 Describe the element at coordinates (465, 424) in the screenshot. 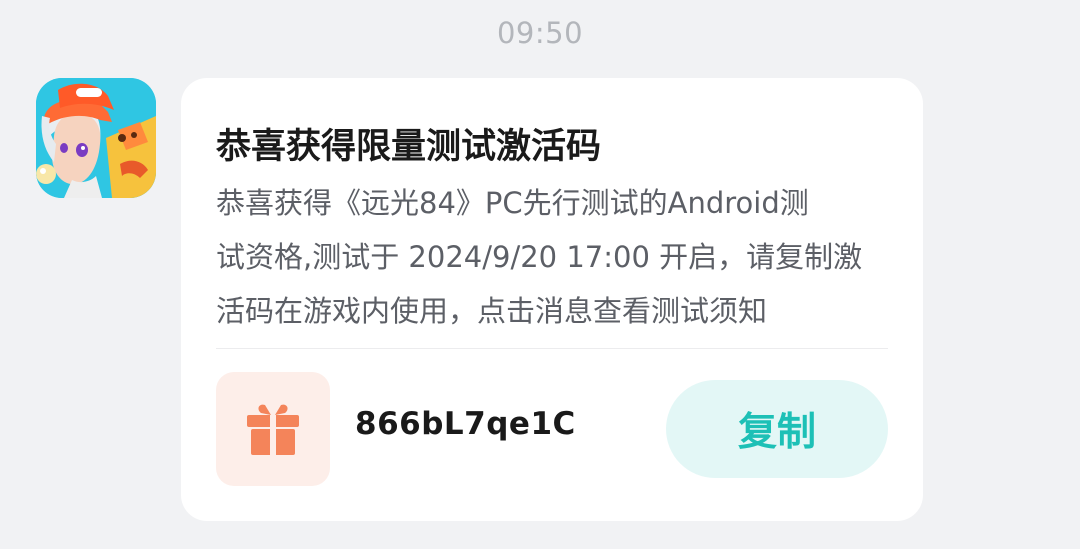

I see `activation-code: 866bL7qe1C` at that location.